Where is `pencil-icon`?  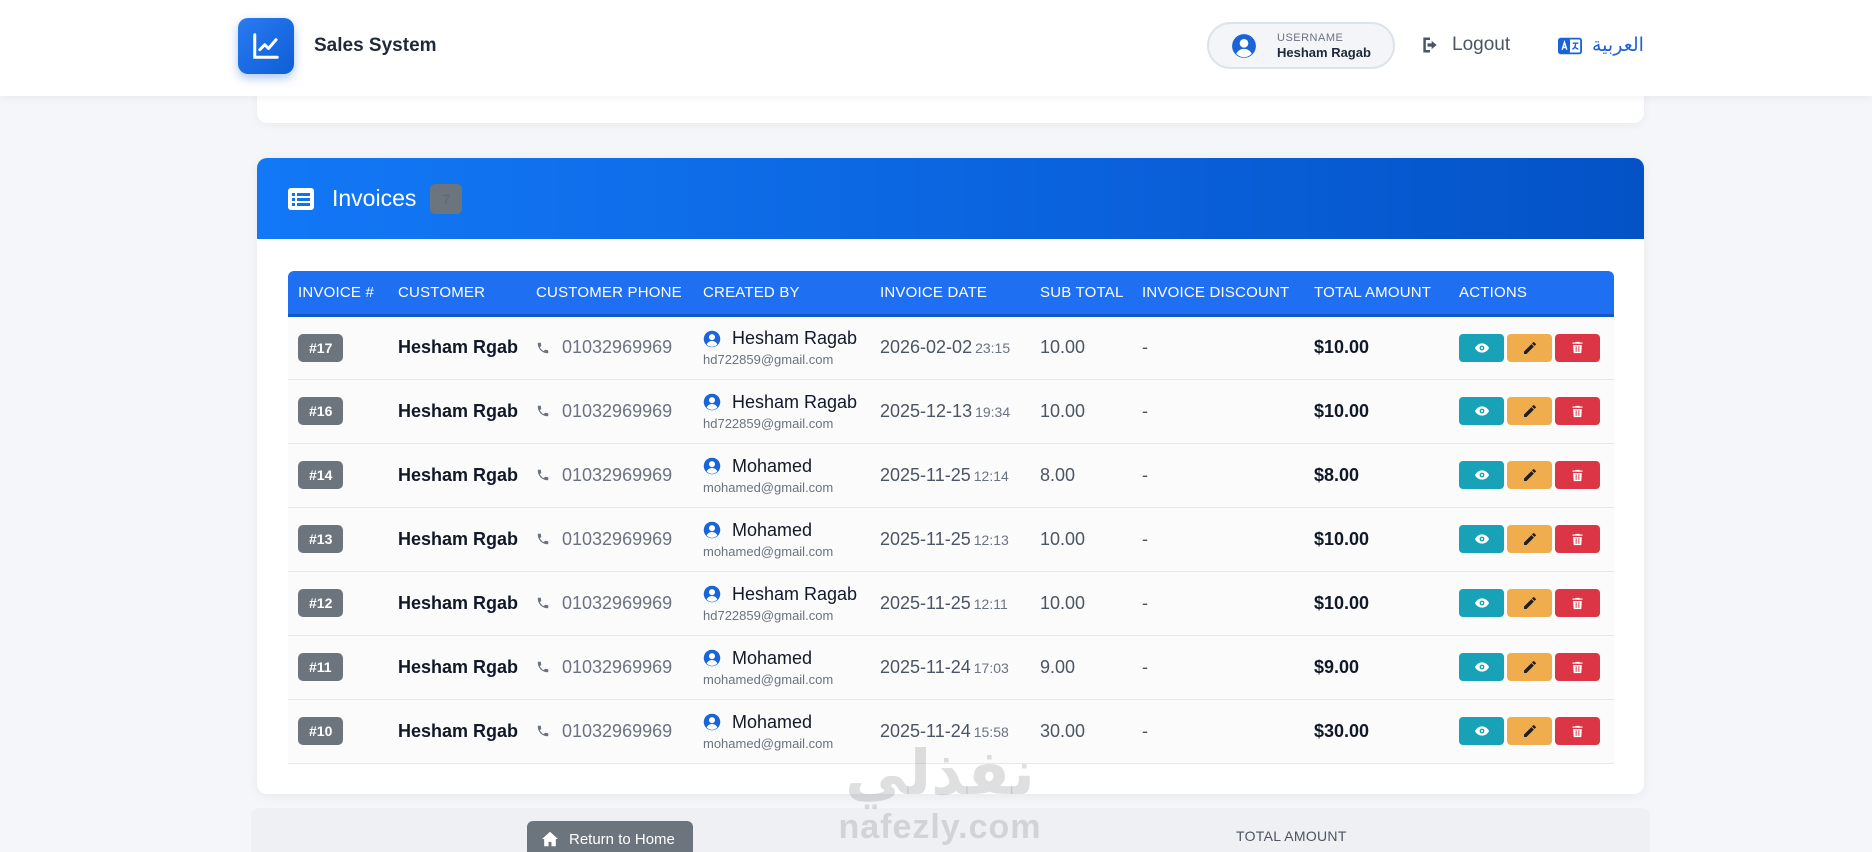 pencil-icon is located at coordinates (1530, 348).